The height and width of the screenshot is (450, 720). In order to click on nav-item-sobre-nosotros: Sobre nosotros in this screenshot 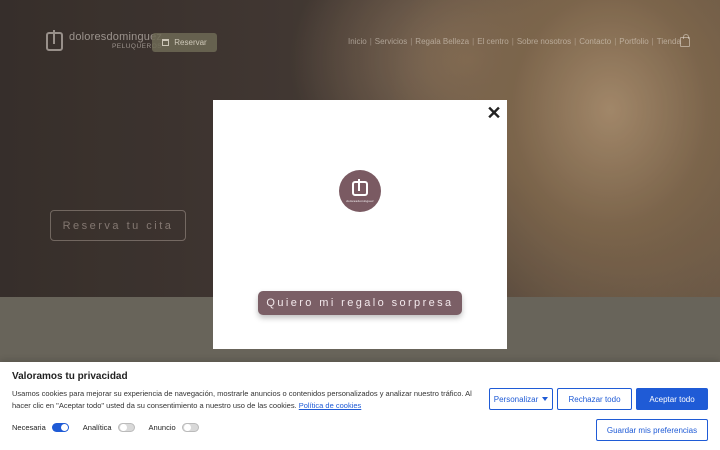, I will do `click(544, 41)`.